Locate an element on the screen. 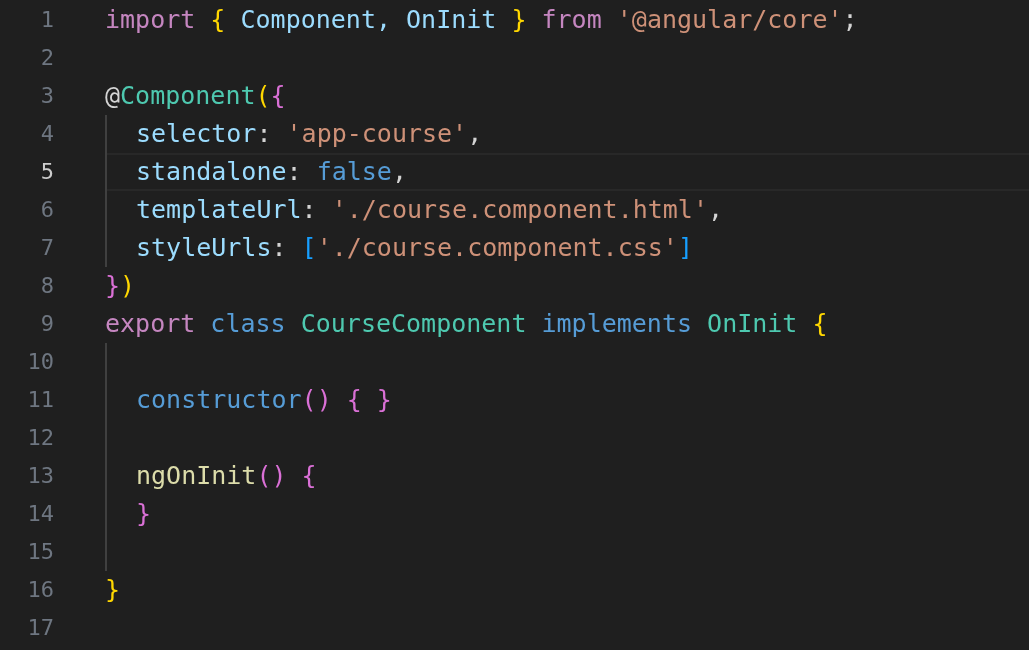  line-number: 17 is located at coordinates (40, 628).